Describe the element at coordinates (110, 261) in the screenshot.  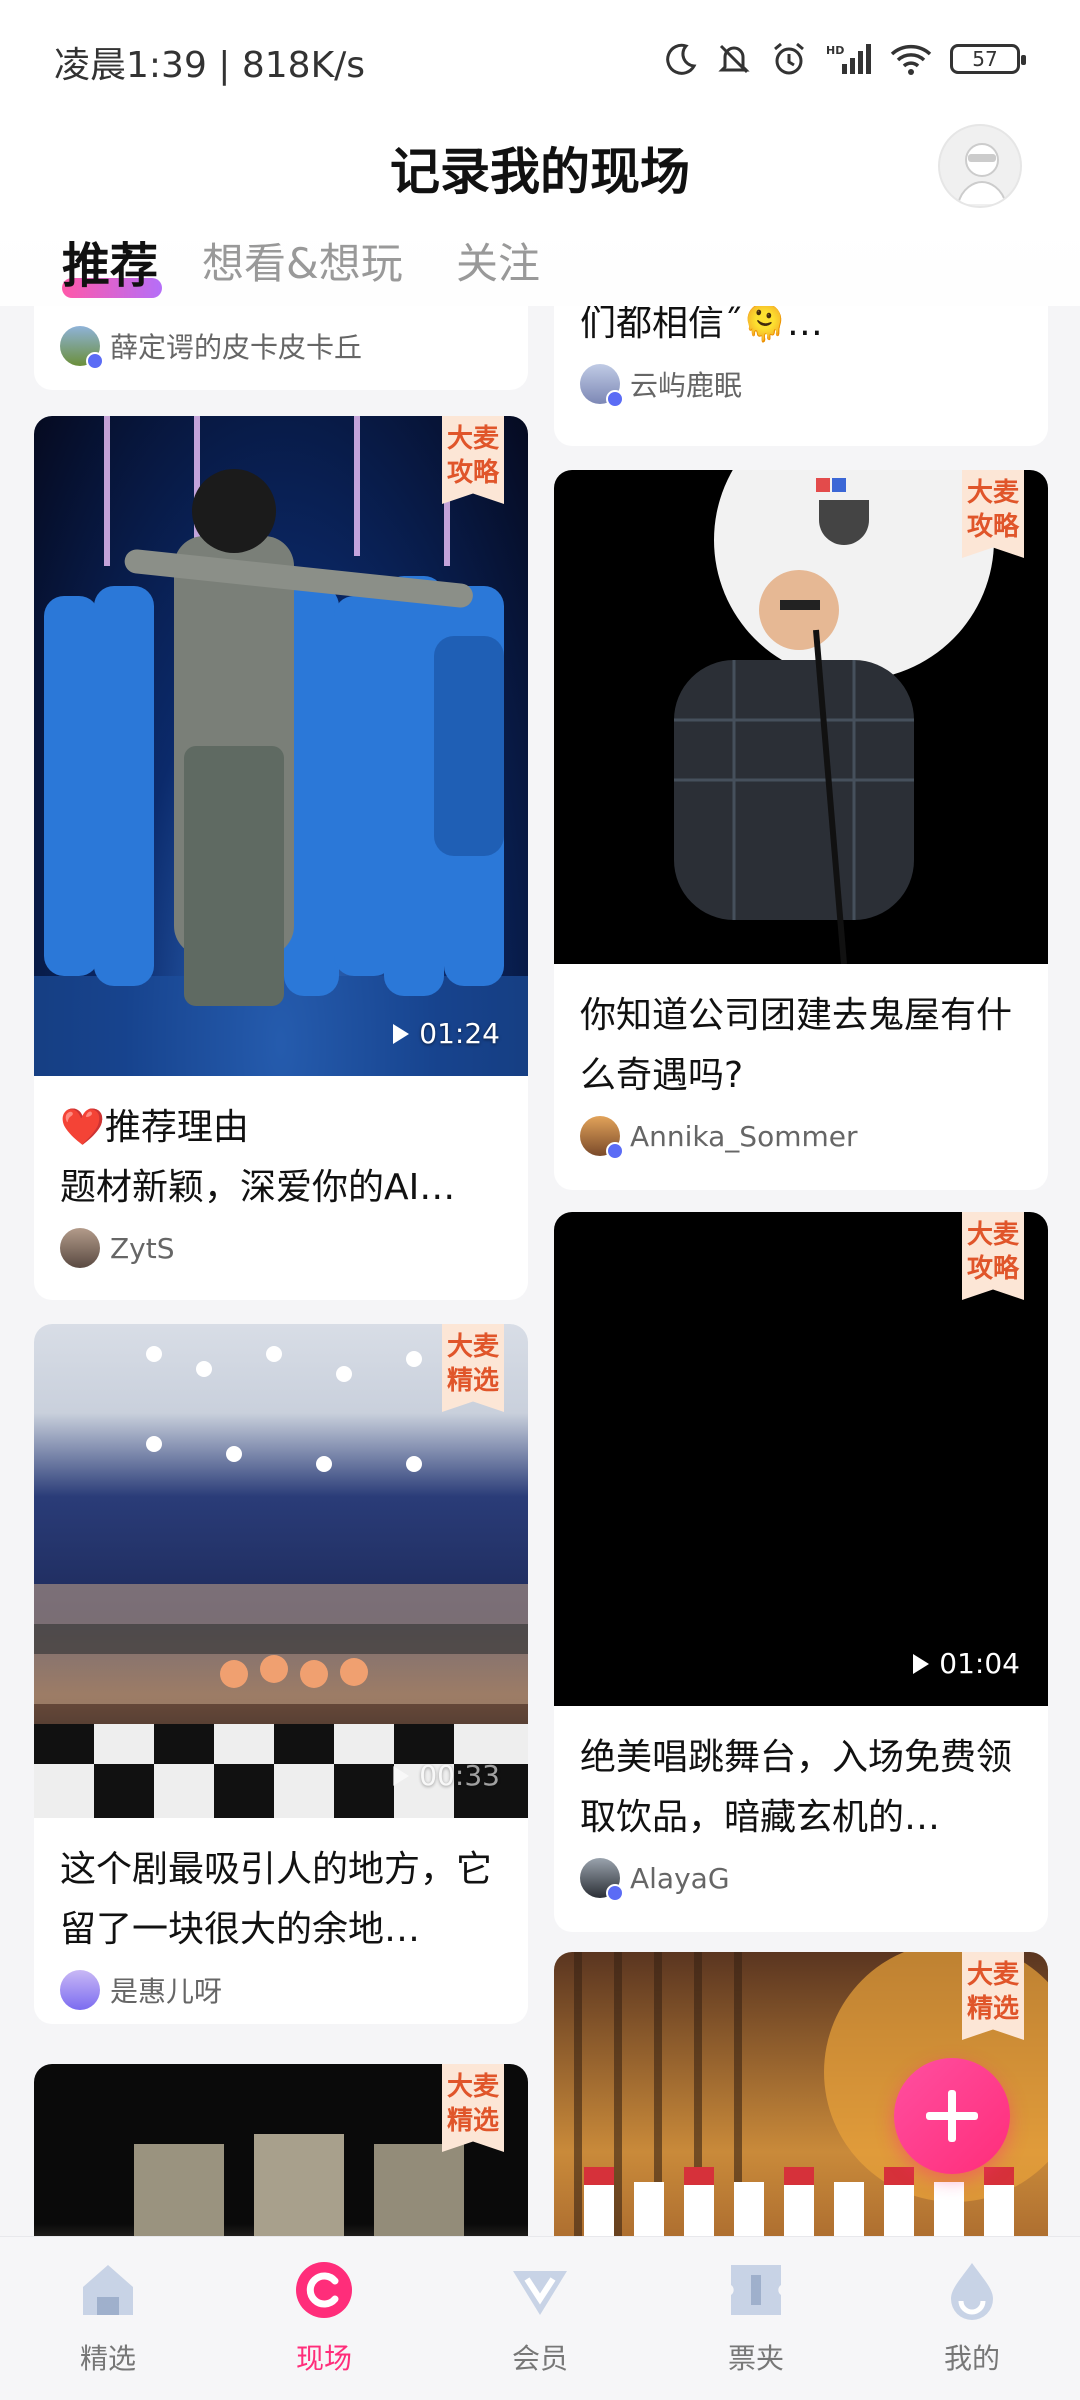
I see `tab-recommend: 推荐` at that location.